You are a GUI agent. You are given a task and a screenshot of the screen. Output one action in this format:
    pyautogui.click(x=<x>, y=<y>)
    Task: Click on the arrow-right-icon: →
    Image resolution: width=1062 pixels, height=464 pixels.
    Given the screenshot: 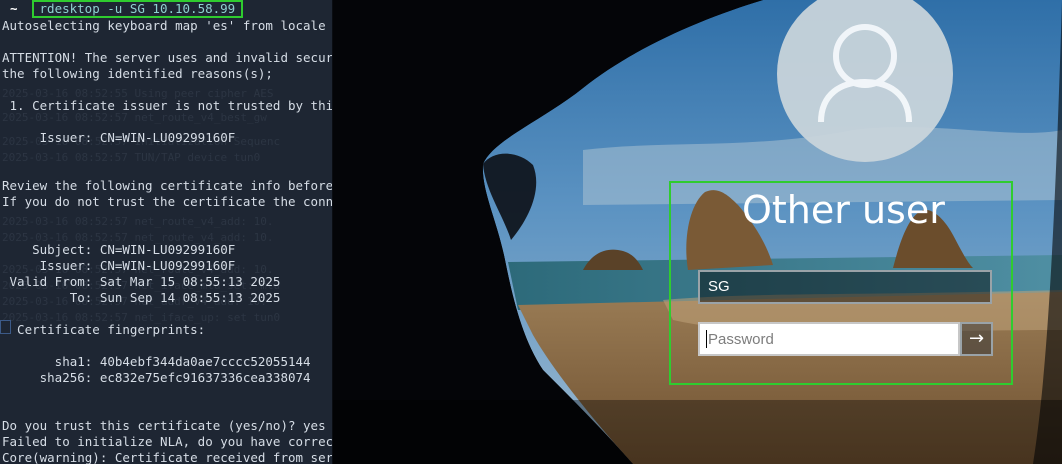 What is the action you would take?
    pyautogui.click(x=976, y=338)
    